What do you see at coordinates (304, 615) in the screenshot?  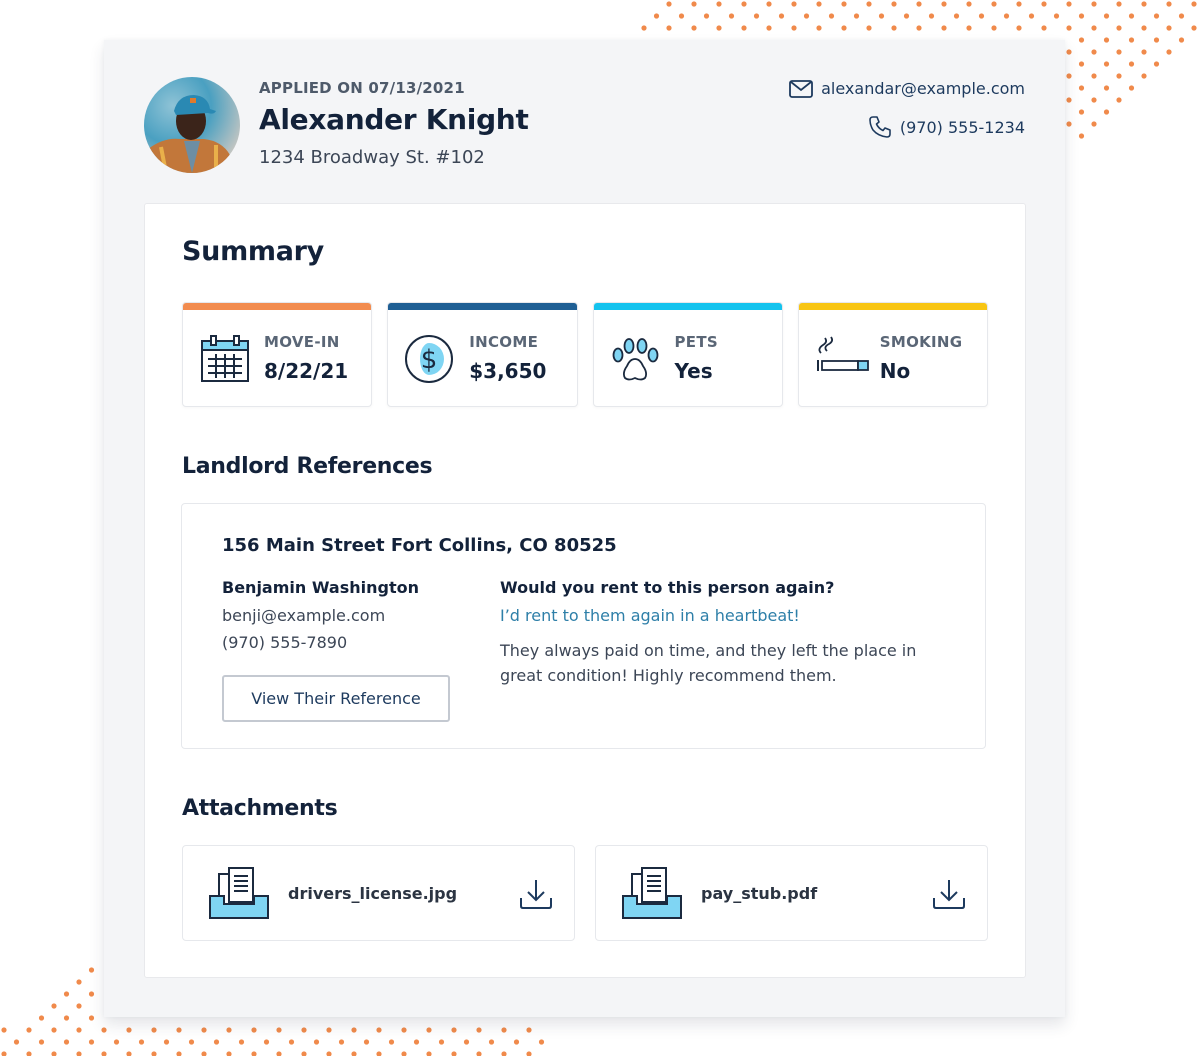 I see `reference-email: benji@example.com` at bounding box center [304, 615].